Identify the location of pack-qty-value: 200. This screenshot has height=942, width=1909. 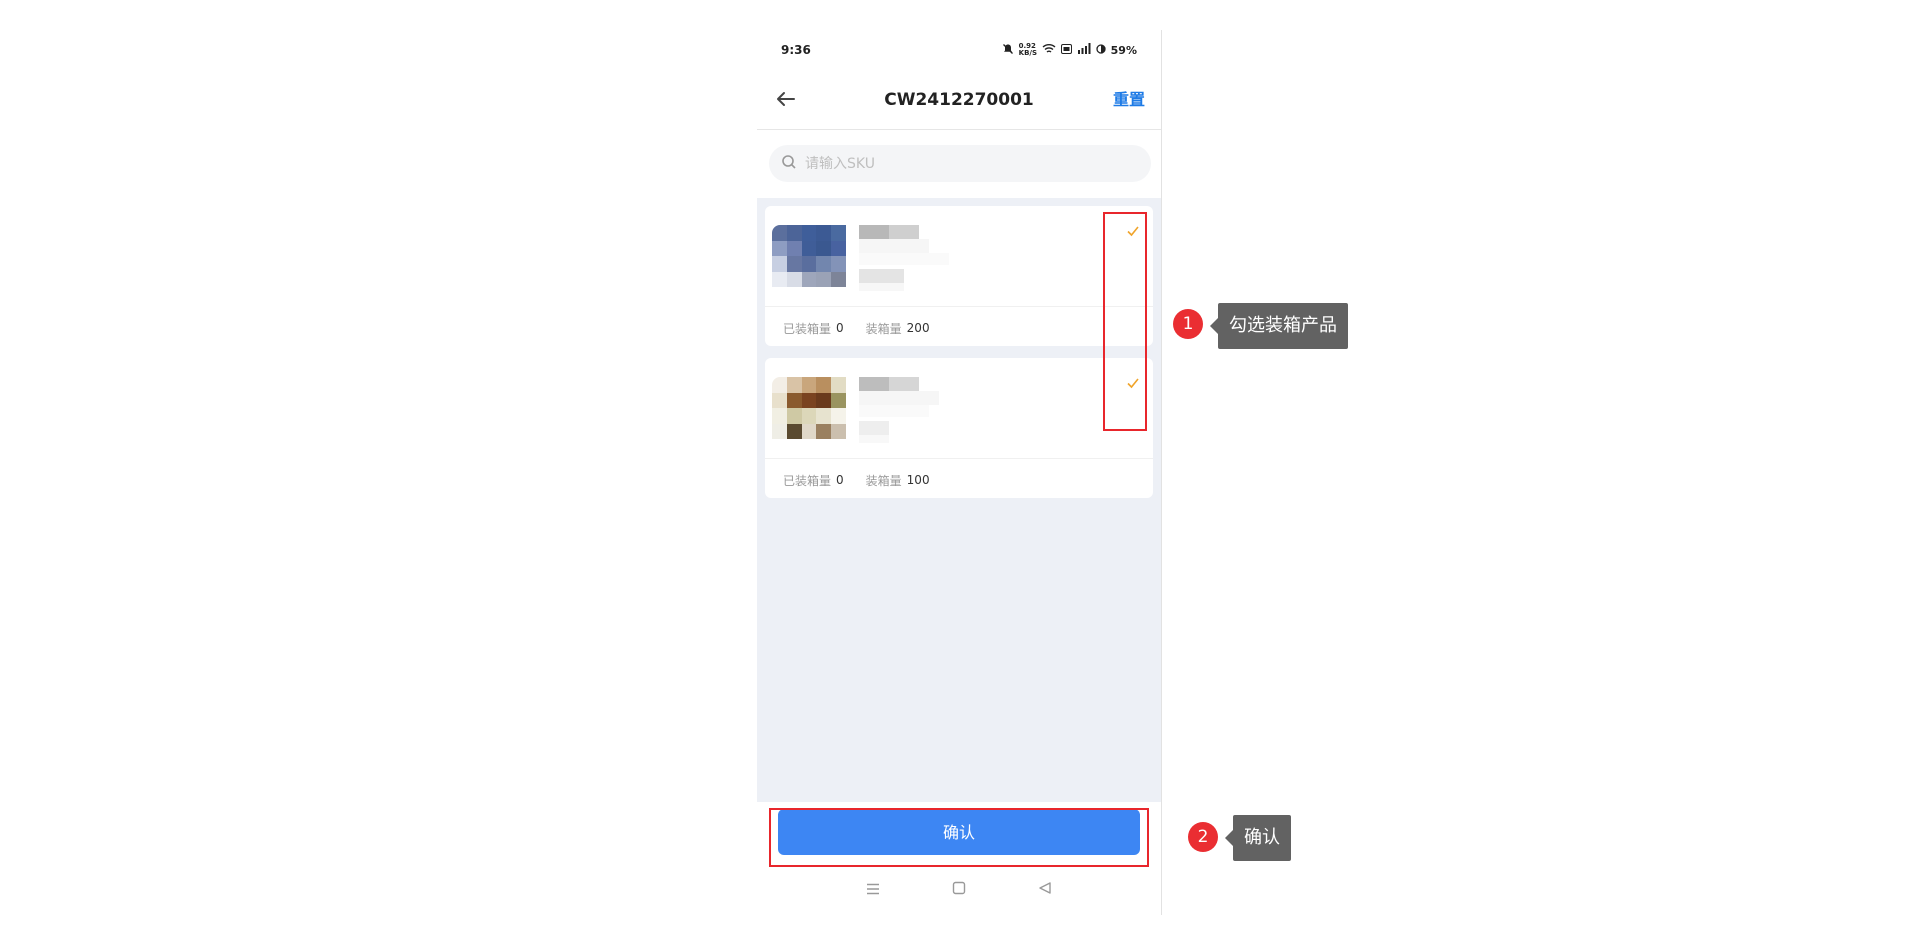
(918, 328).